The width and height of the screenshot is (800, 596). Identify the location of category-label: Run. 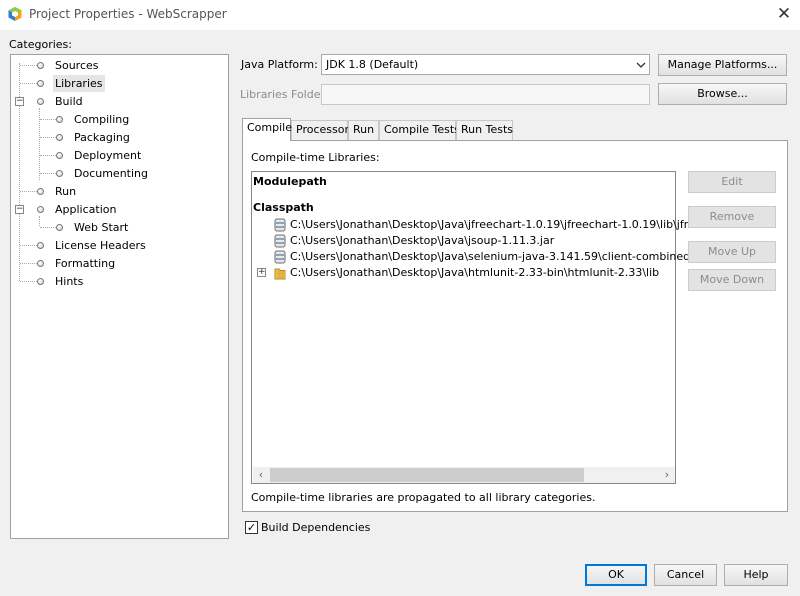
(66, 191).